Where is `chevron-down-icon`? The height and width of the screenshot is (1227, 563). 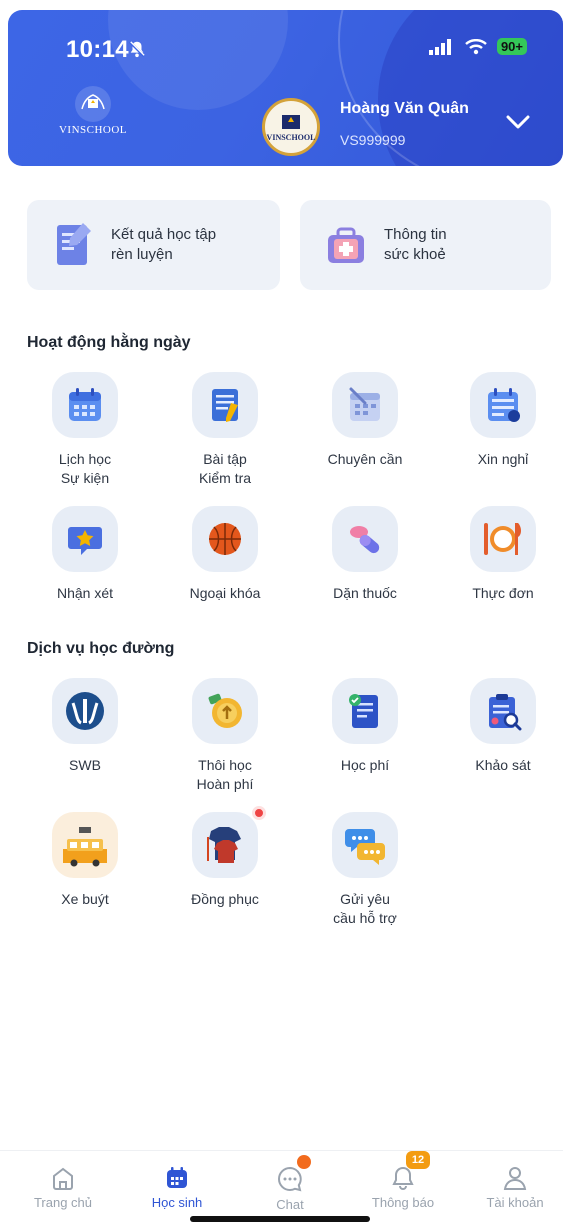 chevron-down-icon is located at coordinates (518, 122).